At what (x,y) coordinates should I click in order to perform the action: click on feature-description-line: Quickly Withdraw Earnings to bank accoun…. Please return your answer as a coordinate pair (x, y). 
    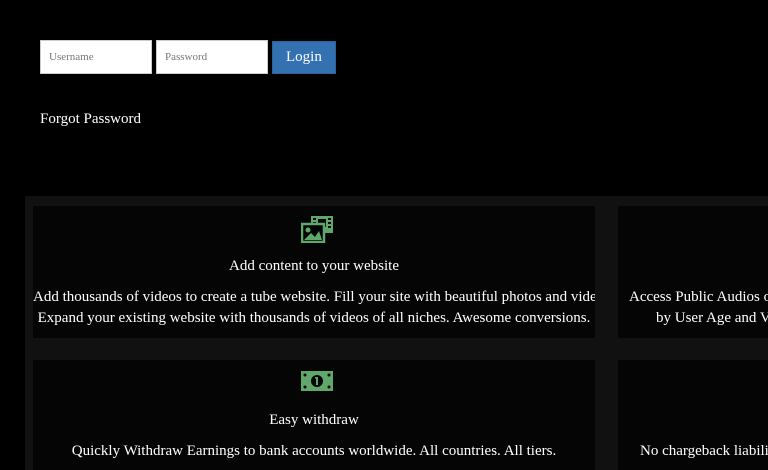
    Looking at the image, I should click on (314, 451).